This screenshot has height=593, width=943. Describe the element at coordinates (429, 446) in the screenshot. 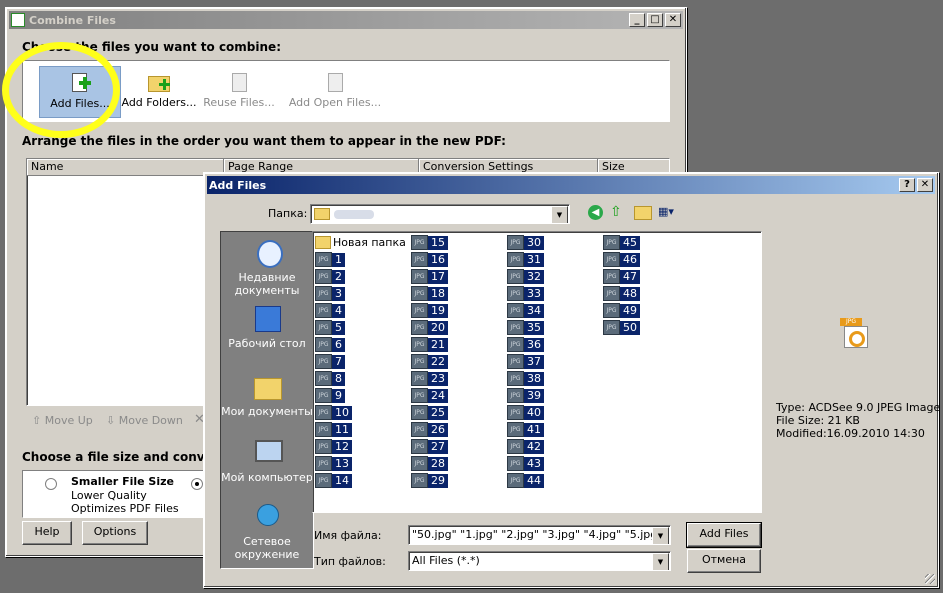

I see `file-item: JPG 27` at that location.